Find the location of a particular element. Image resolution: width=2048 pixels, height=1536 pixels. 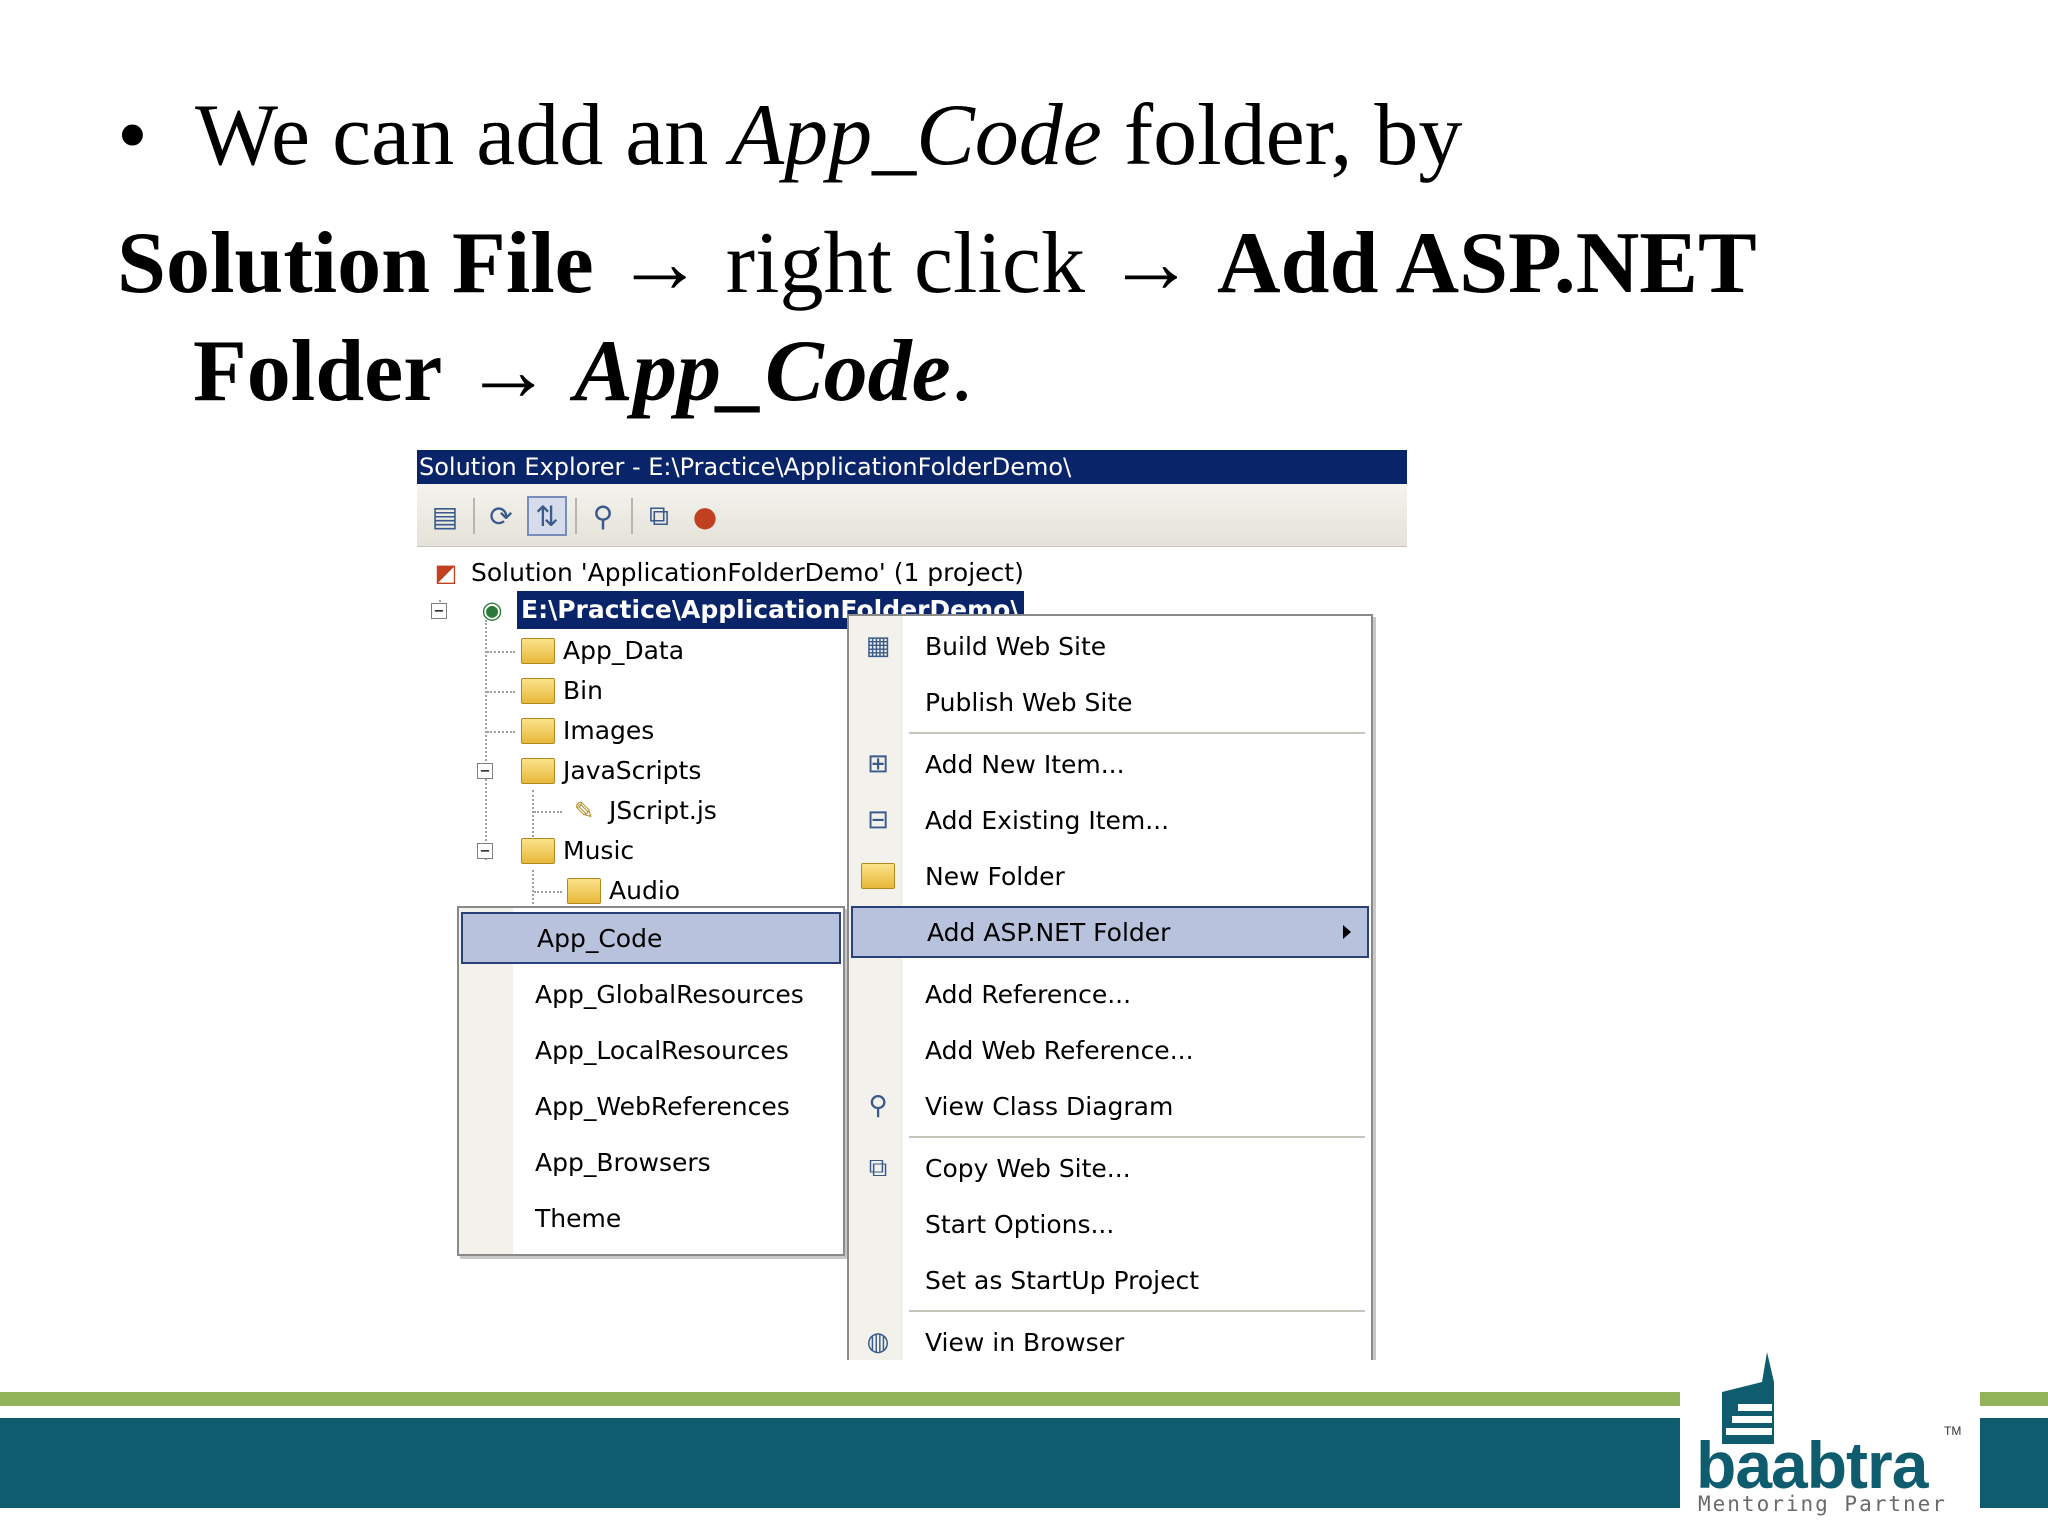

slide-instruction-line-cont: Folder → App_Code. is located at coordinates (583, 372).